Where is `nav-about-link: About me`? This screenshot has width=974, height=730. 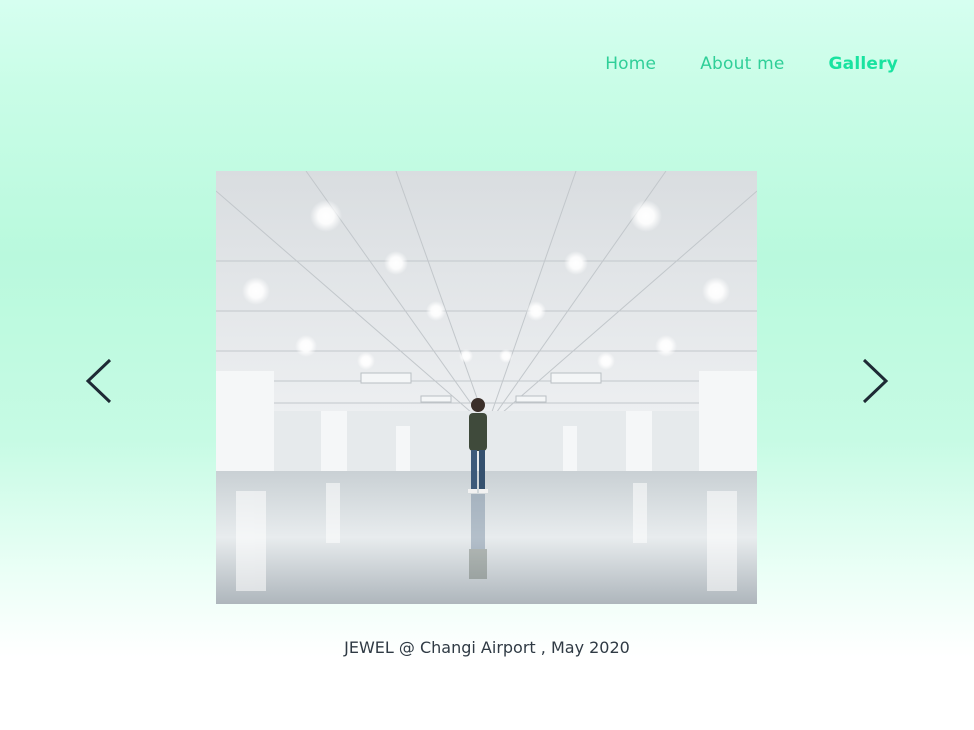 nav-about-link: About me is located at coordinates (742, 64).